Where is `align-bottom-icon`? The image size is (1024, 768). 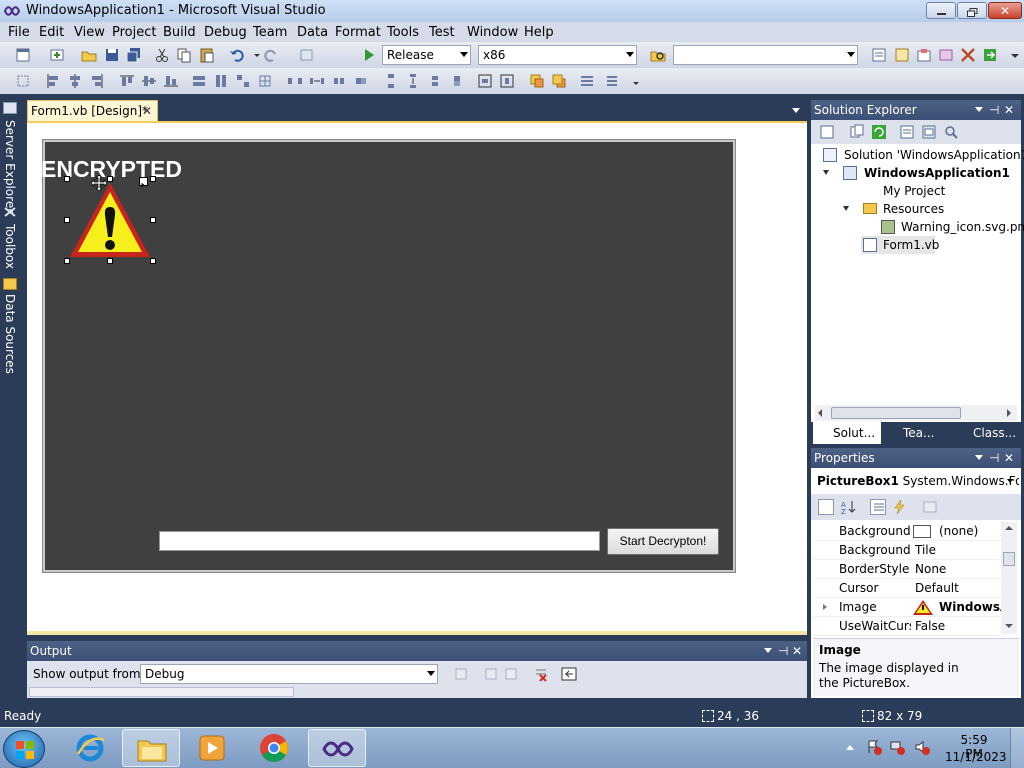 align-bottom-icon is located at coordinates (171, 81).